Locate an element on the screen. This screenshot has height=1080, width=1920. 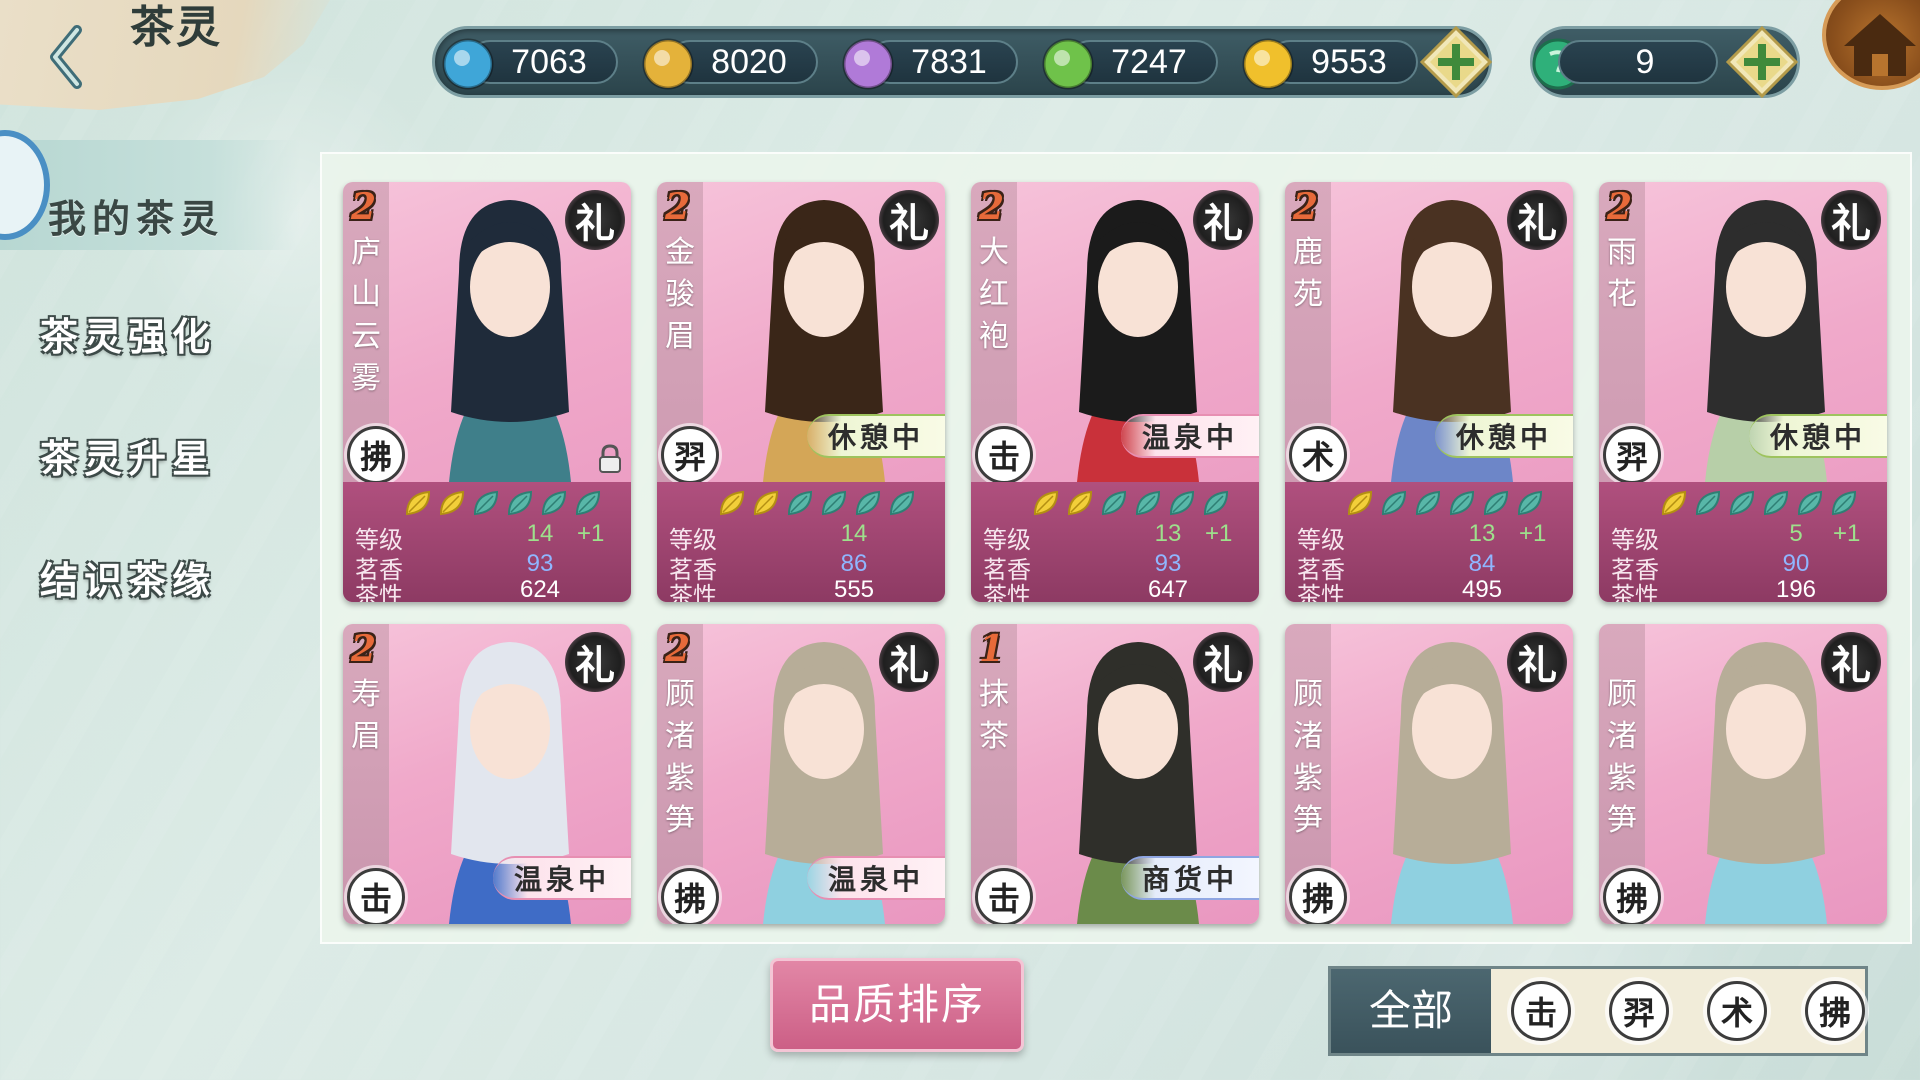
tea-spirit-card: 2 大红袍礼击温泉中 等级 13 +1 茗香 93 茶性 647 is located at coordinates (1115, 392).